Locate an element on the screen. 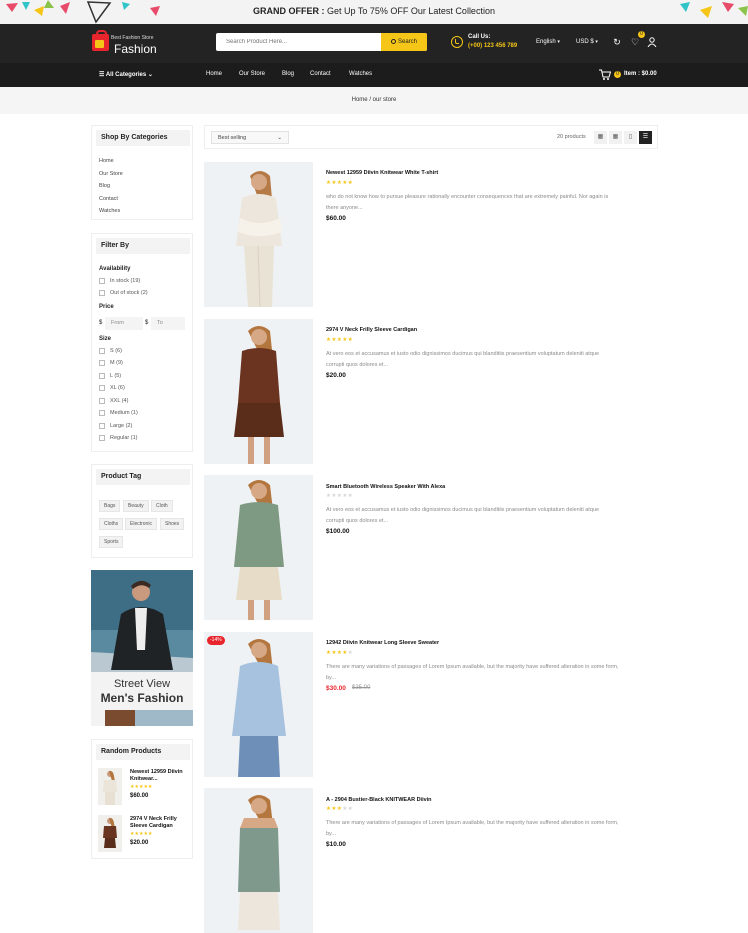  product-image: -14% is located at coordinates (258, 704).